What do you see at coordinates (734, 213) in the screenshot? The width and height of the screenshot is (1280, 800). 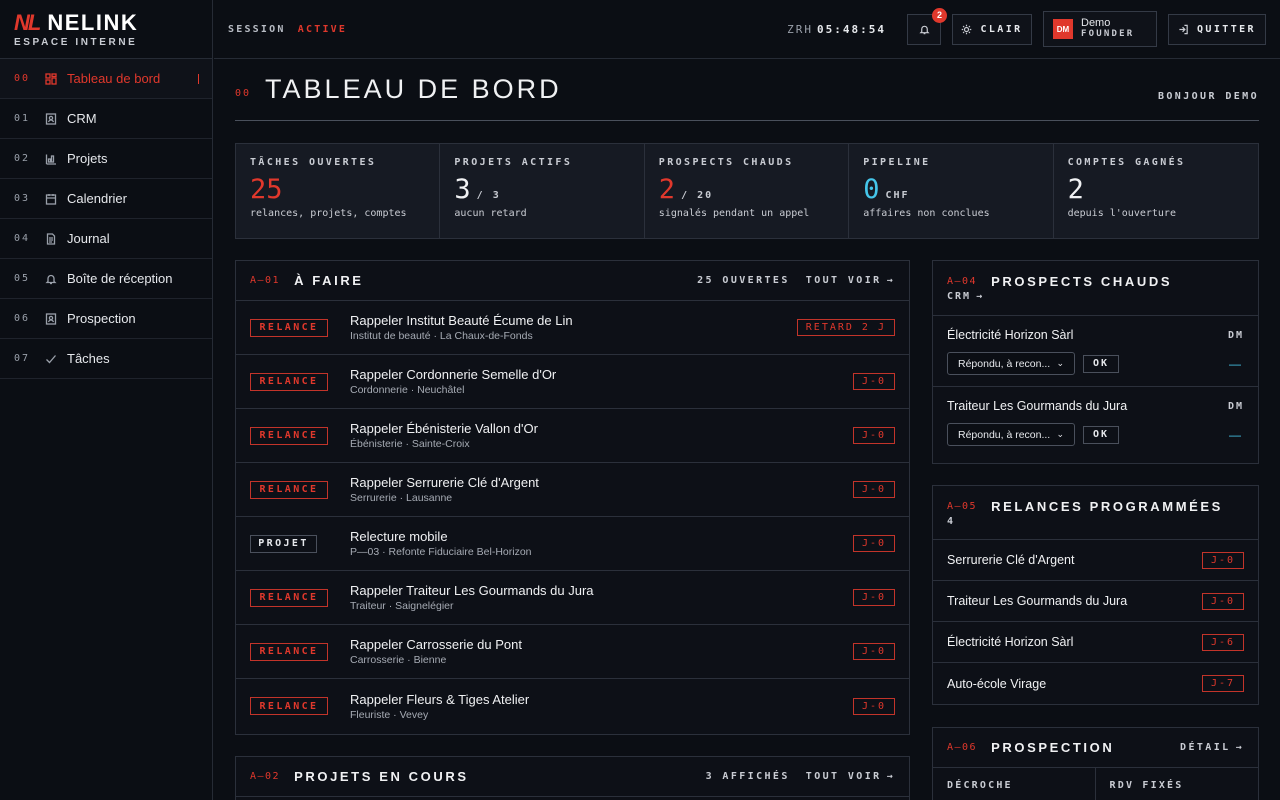 I see `kpi-caption: signalés pendant un appel` at bounding box center [734, 213].